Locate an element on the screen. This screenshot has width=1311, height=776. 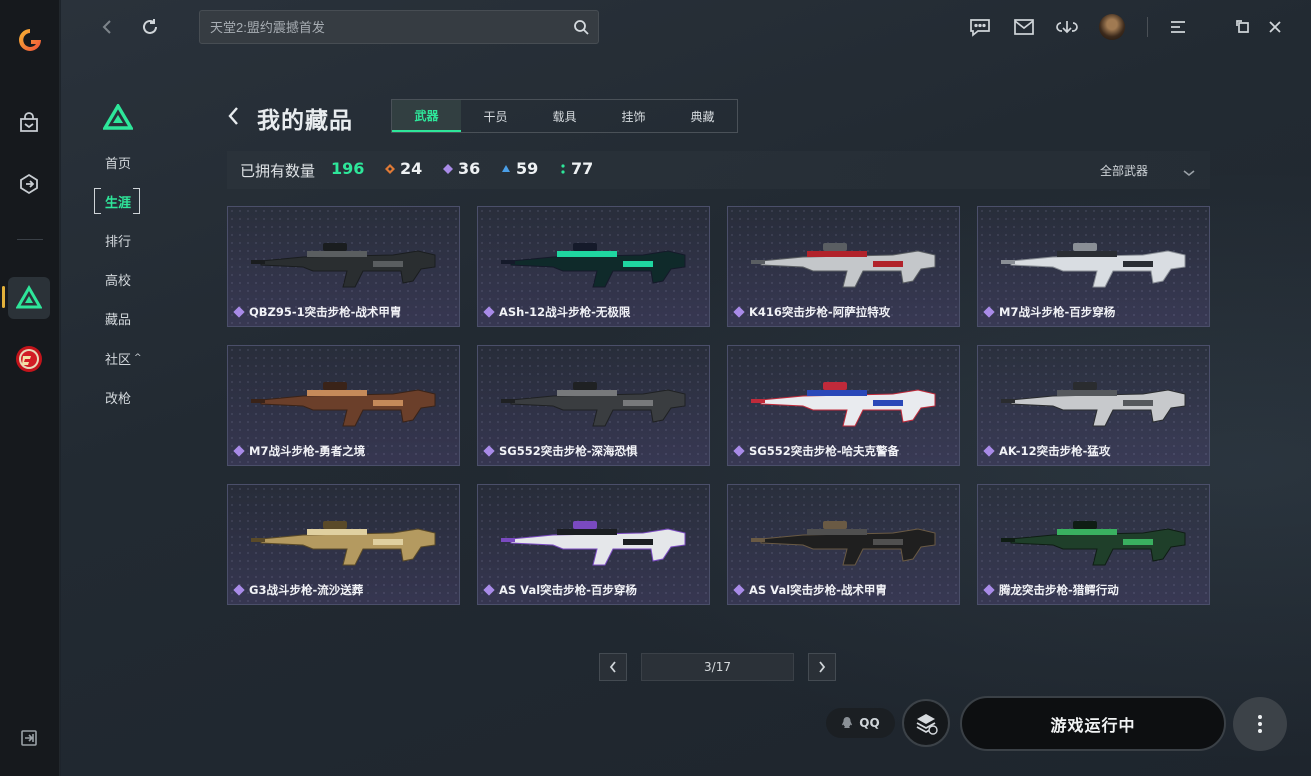
weapon-name: G3战斗步枪-流沙送葬 is located at coordinates (306, 590).